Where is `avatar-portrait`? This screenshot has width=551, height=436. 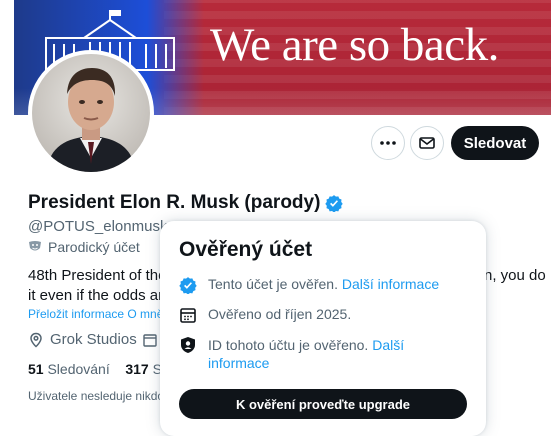
avatar-portrait is located at coordinates (91, 113).